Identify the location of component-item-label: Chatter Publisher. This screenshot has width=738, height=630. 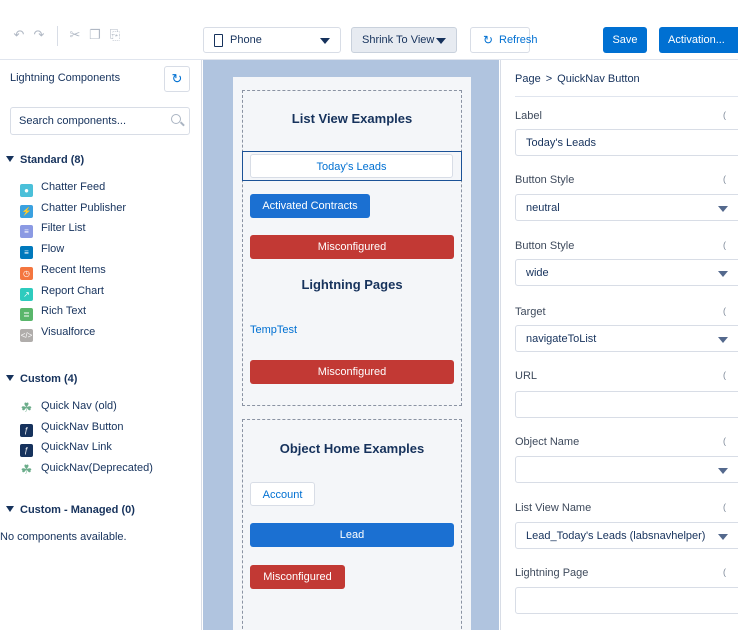
(83, 207).